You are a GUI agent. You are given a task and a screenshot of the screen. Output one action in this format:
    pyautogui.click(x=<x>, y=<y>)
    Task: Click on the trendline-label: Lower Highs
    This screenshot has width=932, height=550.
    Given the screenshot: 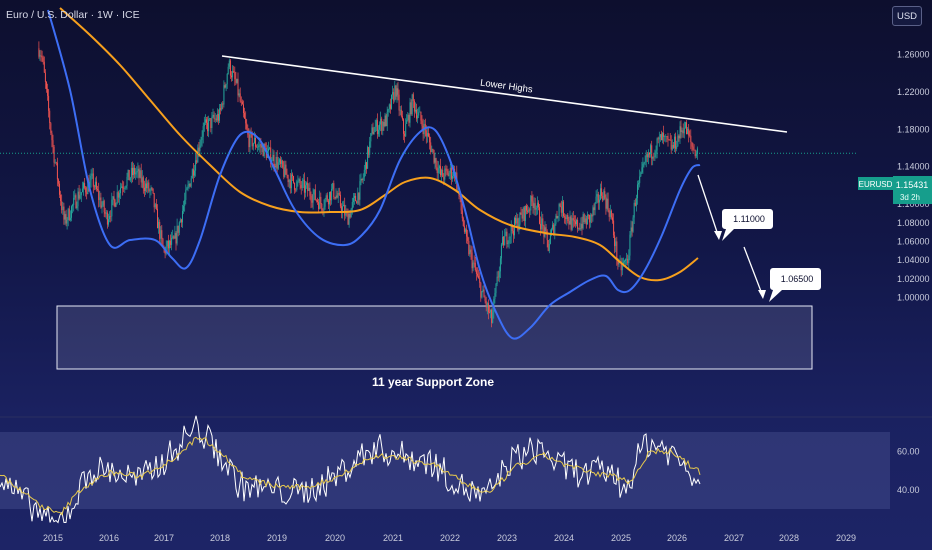 What is the action you would take?
    pyautogui.click(x=506, y=87)
    